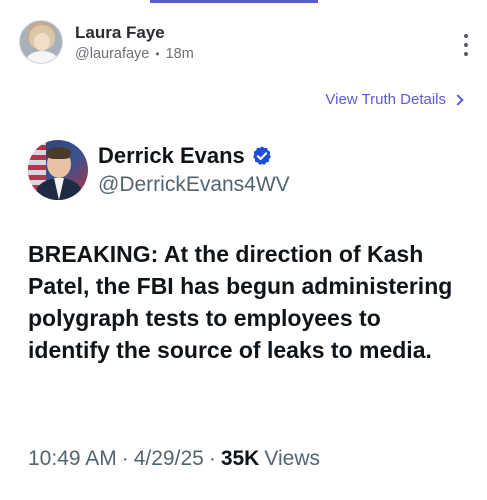  What do you see at coordinates (180, 54) in the screenshot?
I see `post-timestamp: 18m` at bounding box center [180, 54].